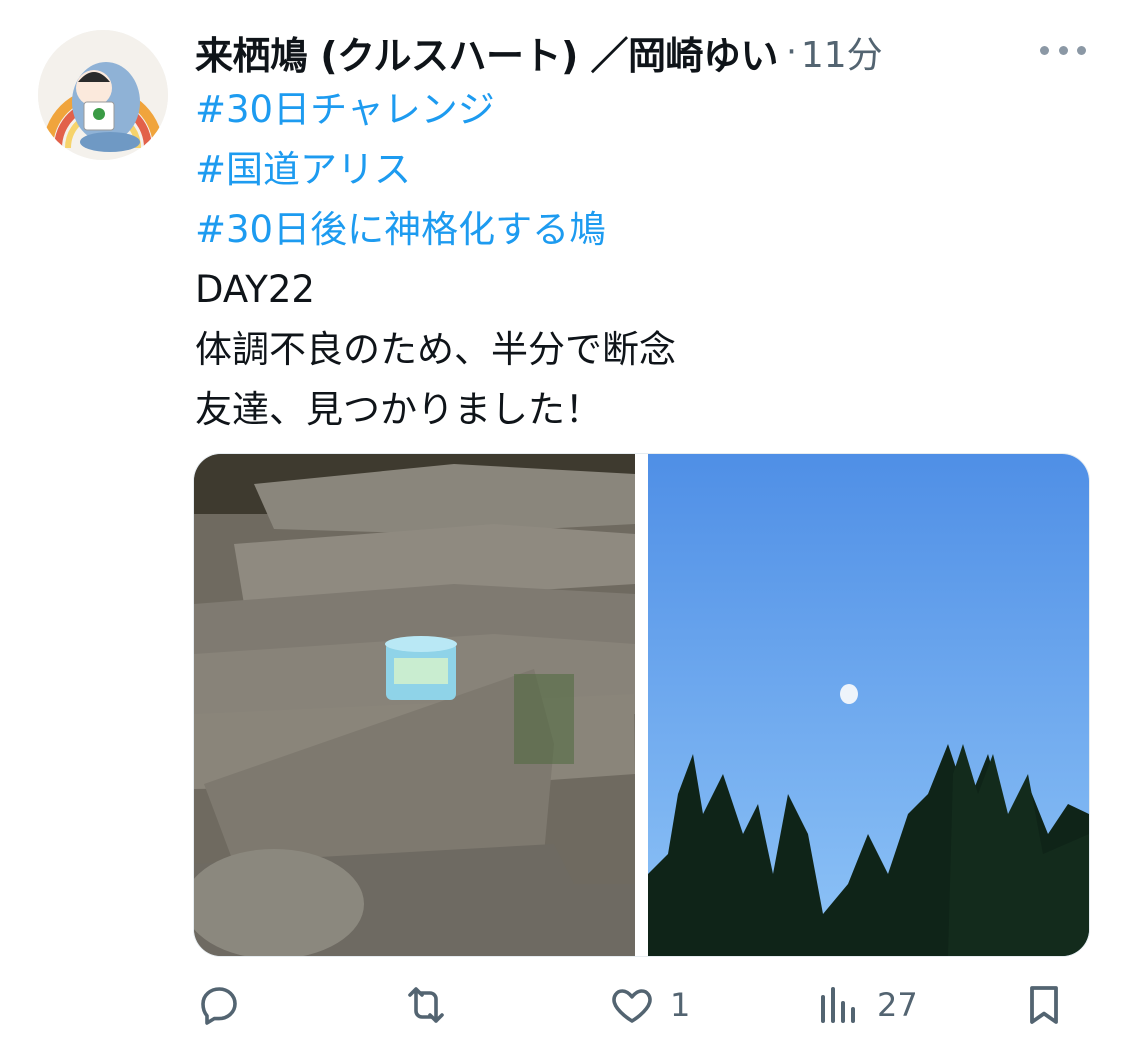  Describe the element at coordinates (255, 289) in the screenshot. I see `body-line: DAY22` at that location.